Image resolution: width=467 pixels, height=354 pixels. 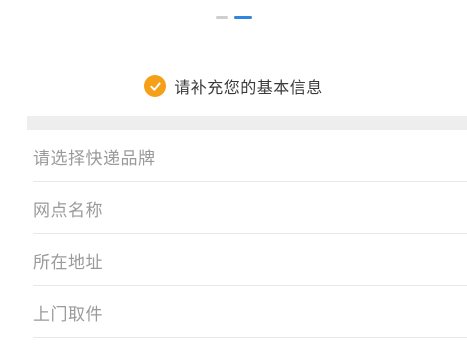 I want to click on info-notice: 请补充您的基本信息, so click(x=233, y=86).